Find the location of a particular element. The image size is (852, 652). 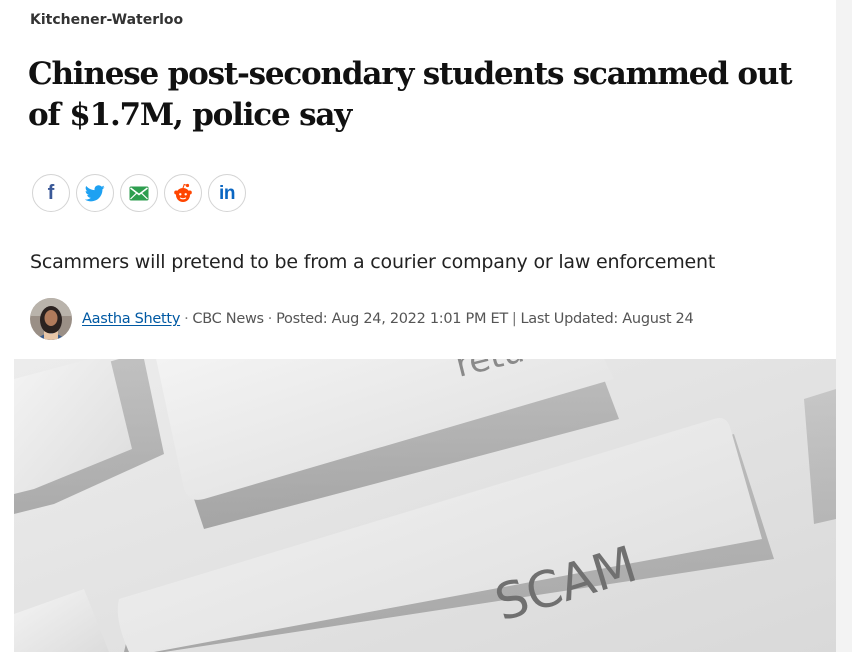

linkedin-icon: in is located at coordinates (227, 193).